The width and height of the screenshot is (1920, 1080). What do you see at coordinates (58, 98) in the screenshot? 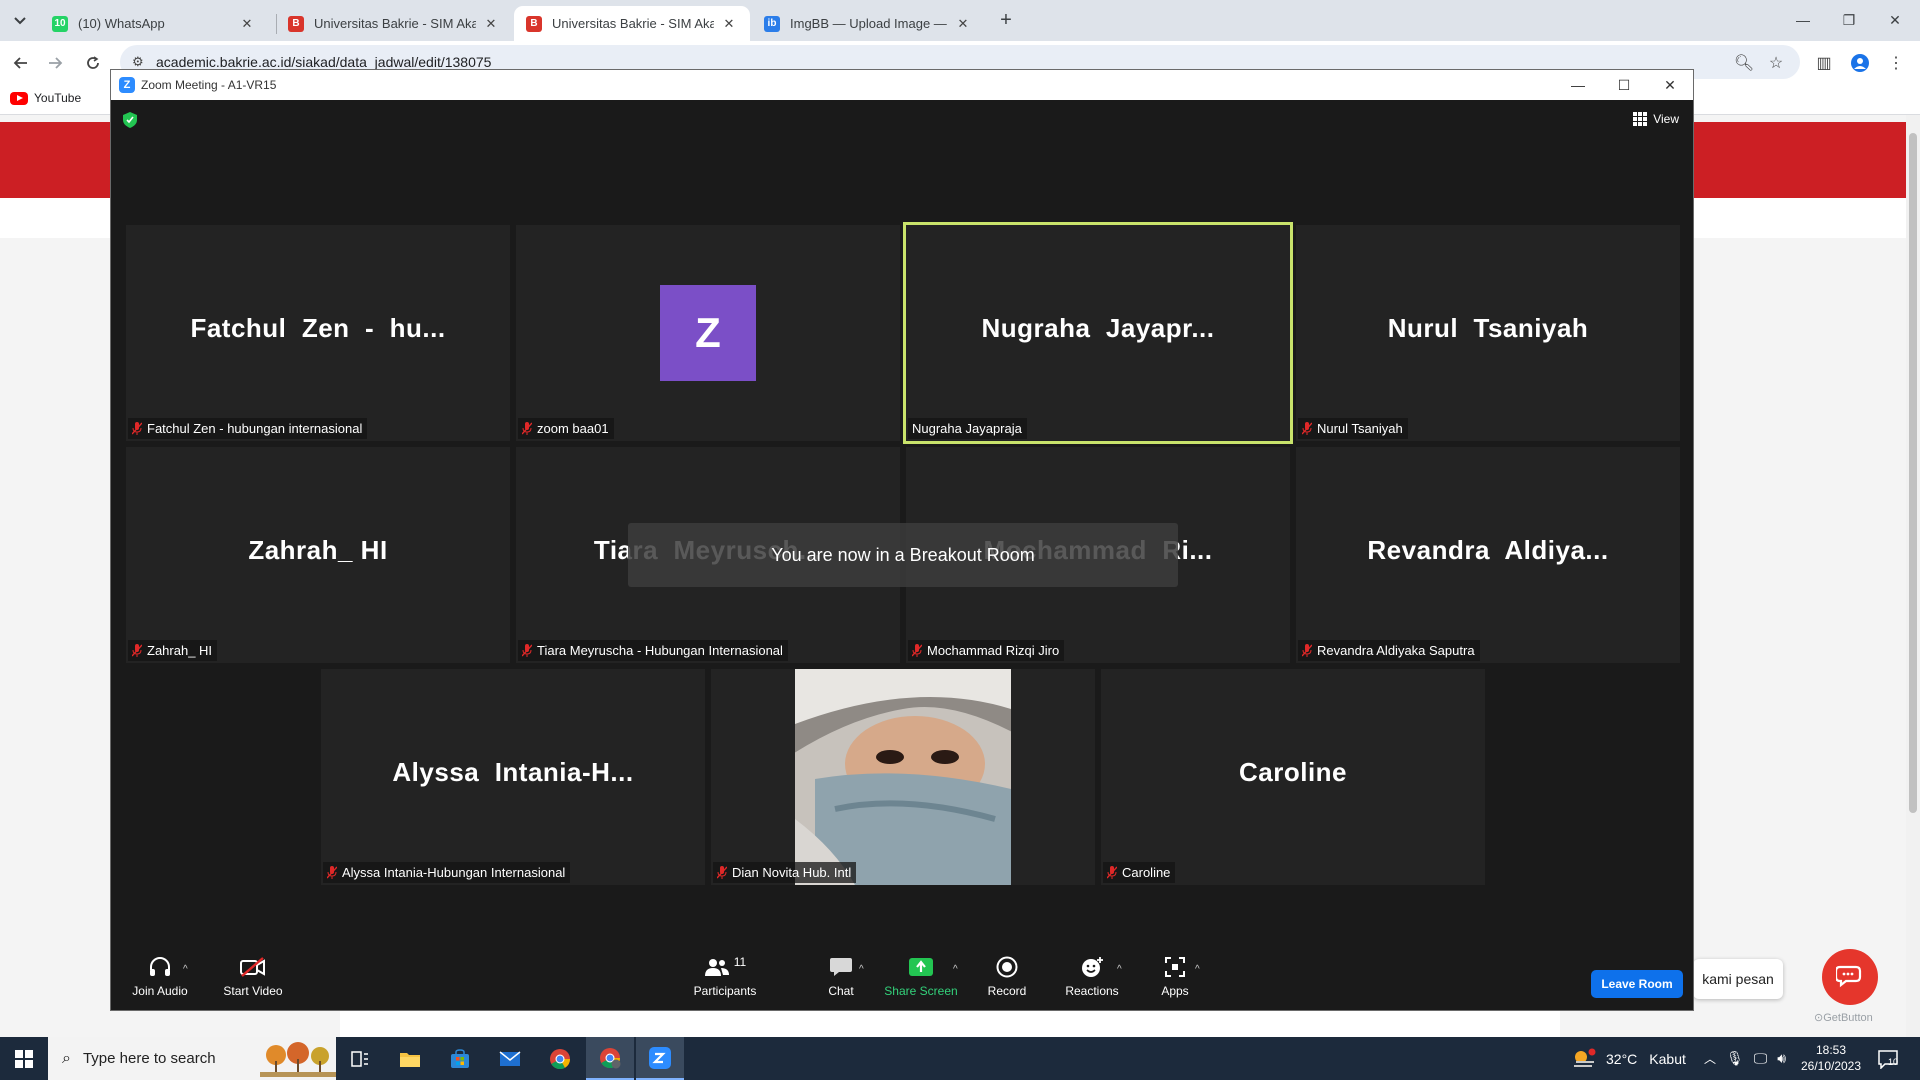
I see `bookmark-label: YouTube` at bounding box center [58, 98].